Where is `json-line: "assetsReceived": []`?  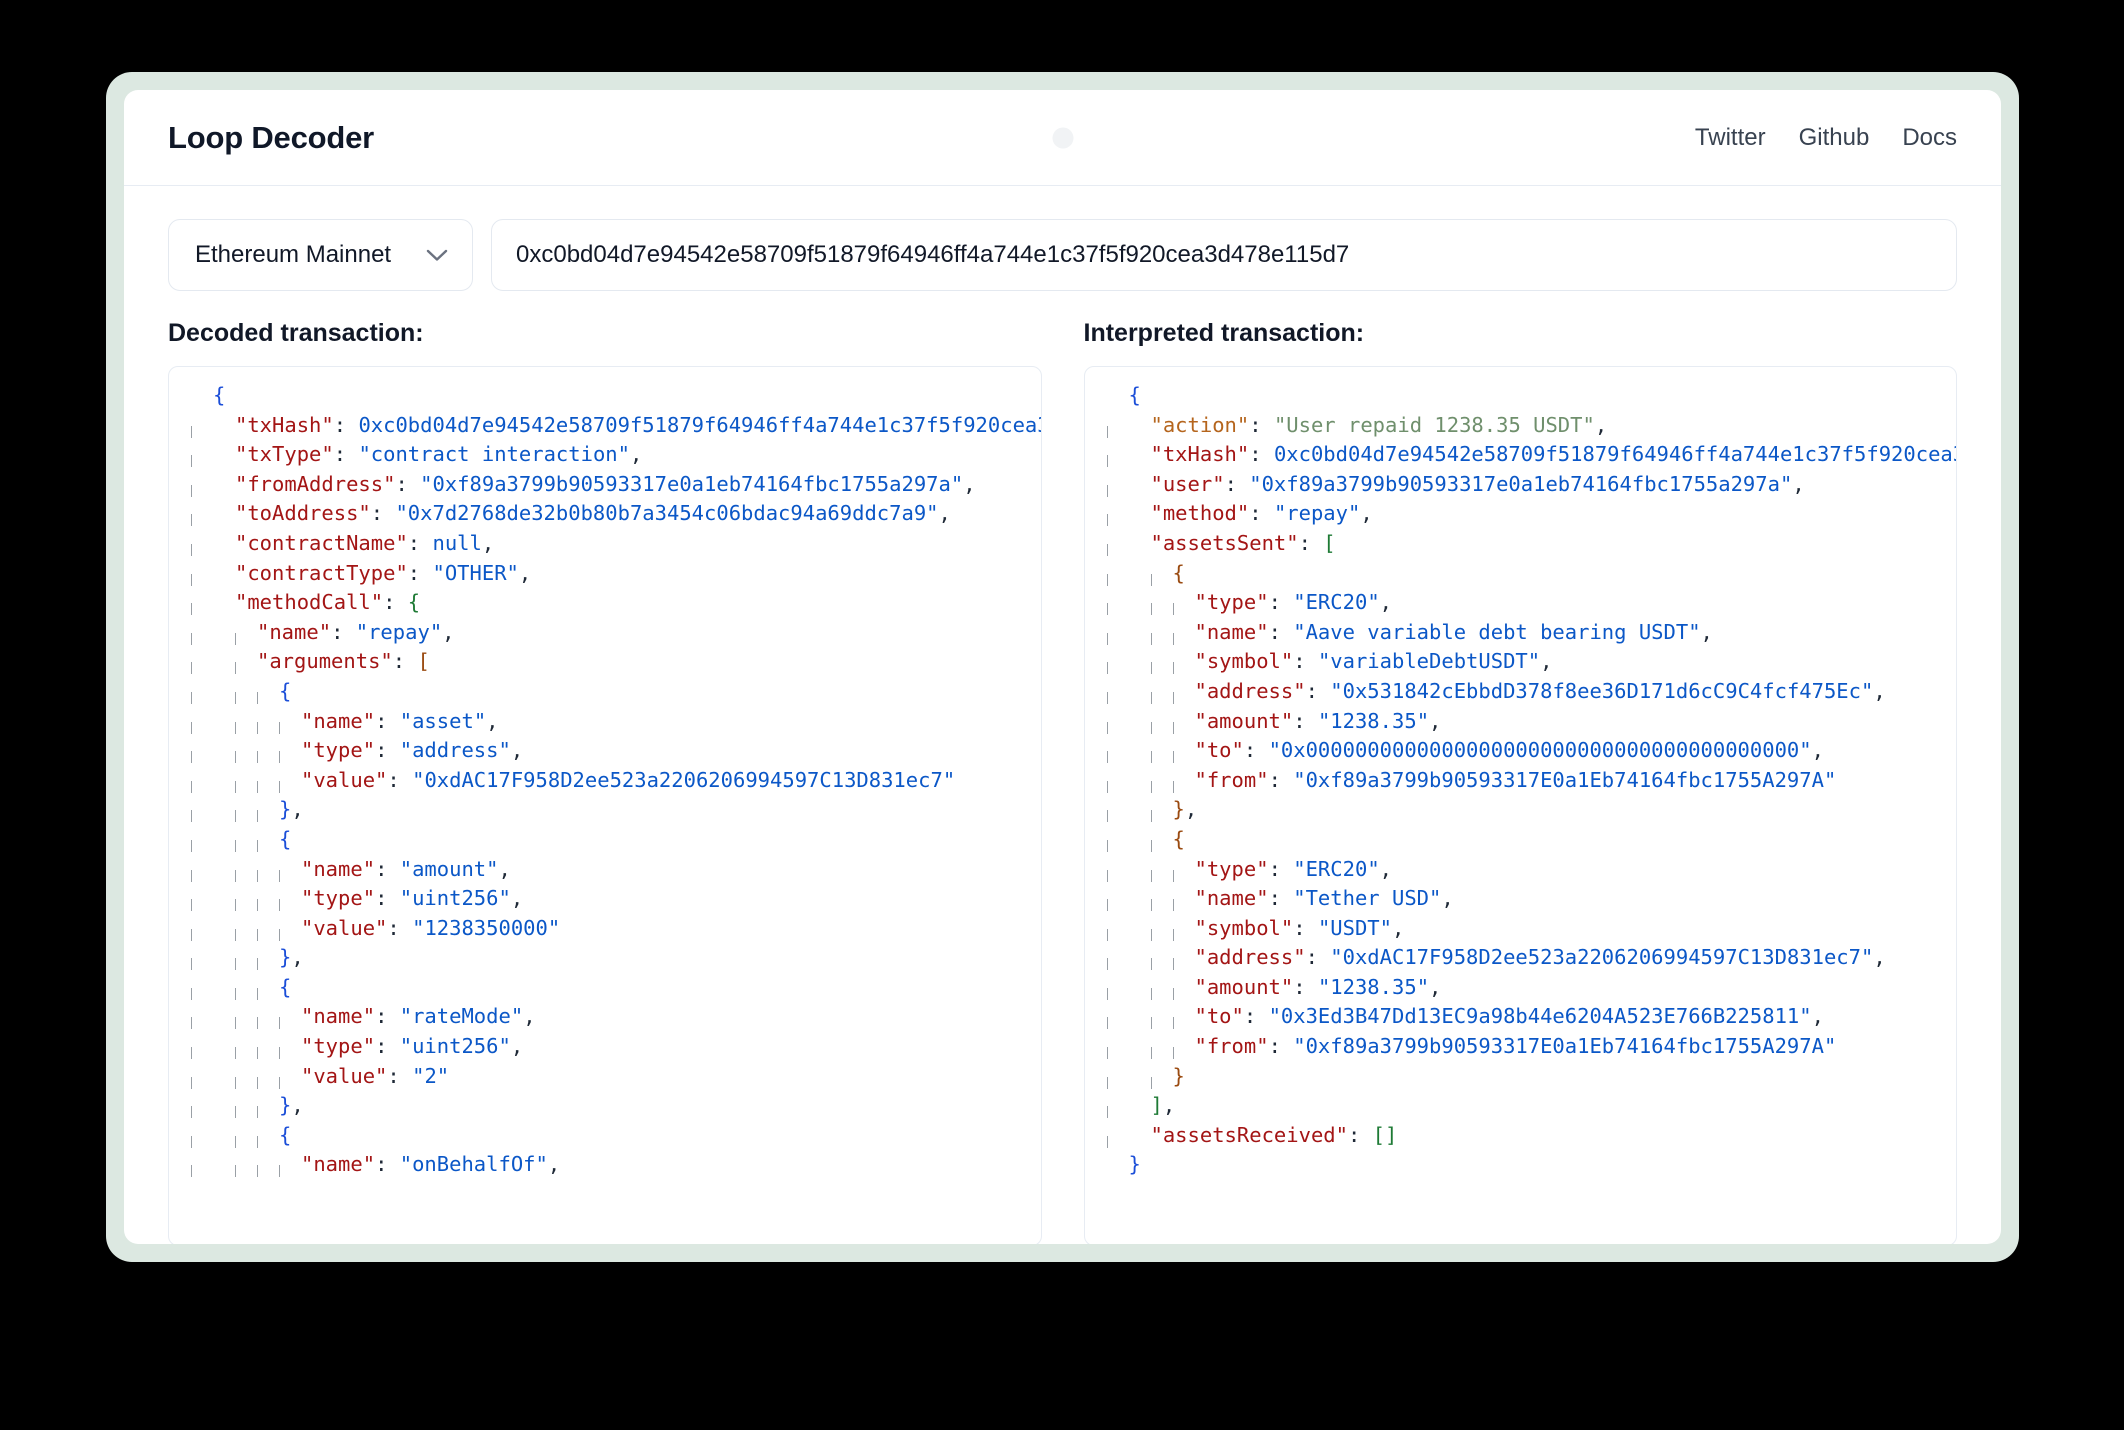 json-line: "assetsReceived": [] is located at coordinates (1252, 1135).